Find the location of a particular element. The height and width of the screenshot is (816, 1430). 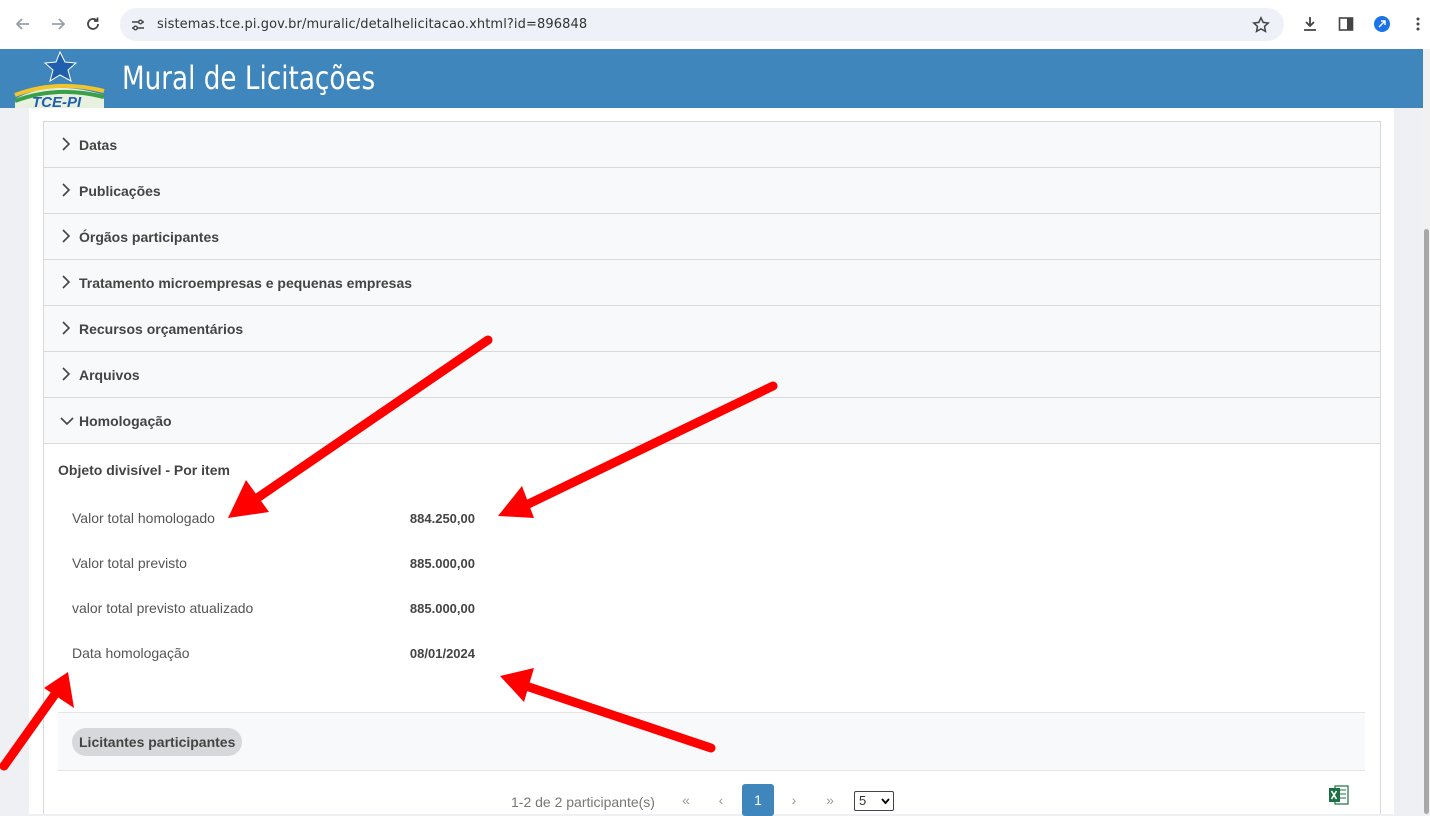

accordion-label: Publicações is located at coordinates (120, 191).